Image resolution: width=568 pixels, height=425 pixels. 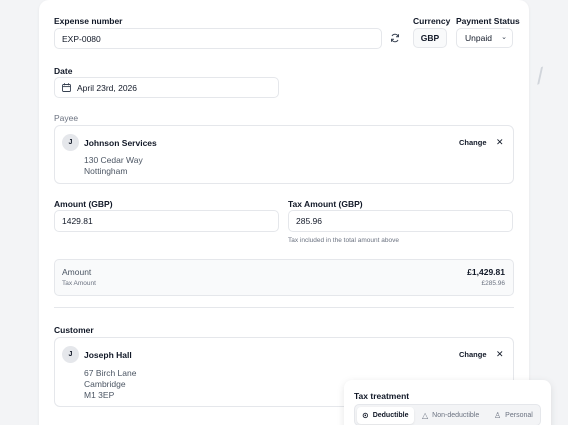 I want to click on check-circle-icon: ⊙, so click(x=365, y=415).